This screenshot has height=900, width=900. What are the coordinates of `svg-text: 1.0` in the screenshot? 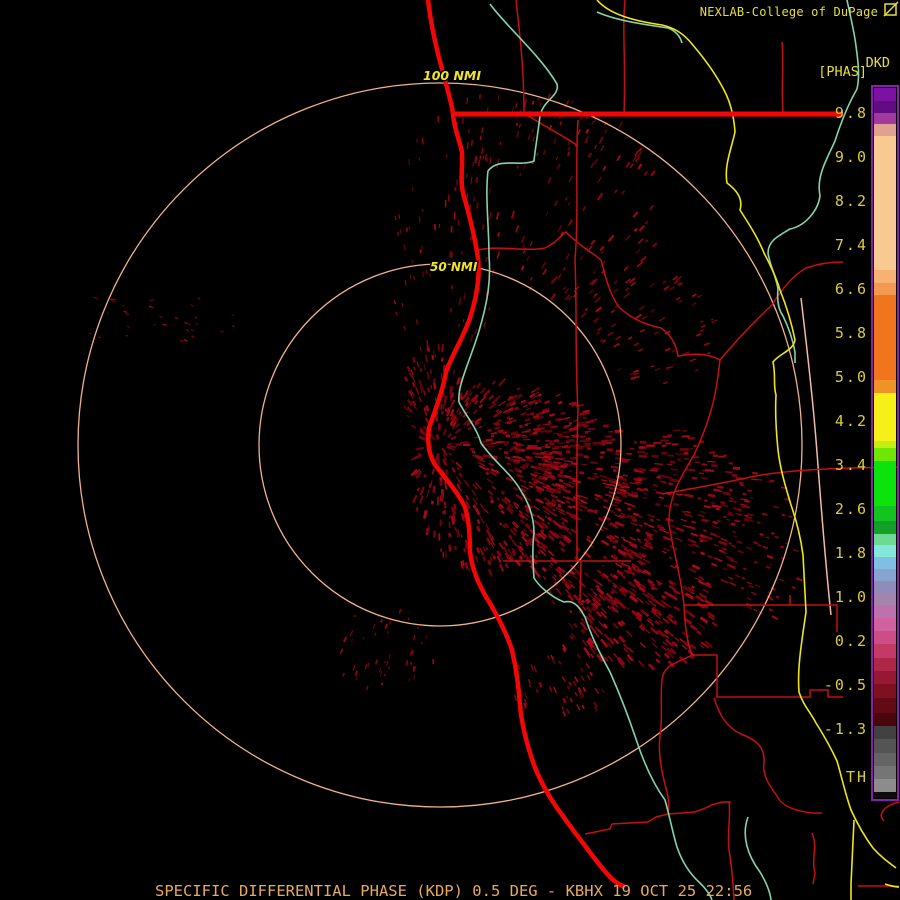 It's located at (851, 597).